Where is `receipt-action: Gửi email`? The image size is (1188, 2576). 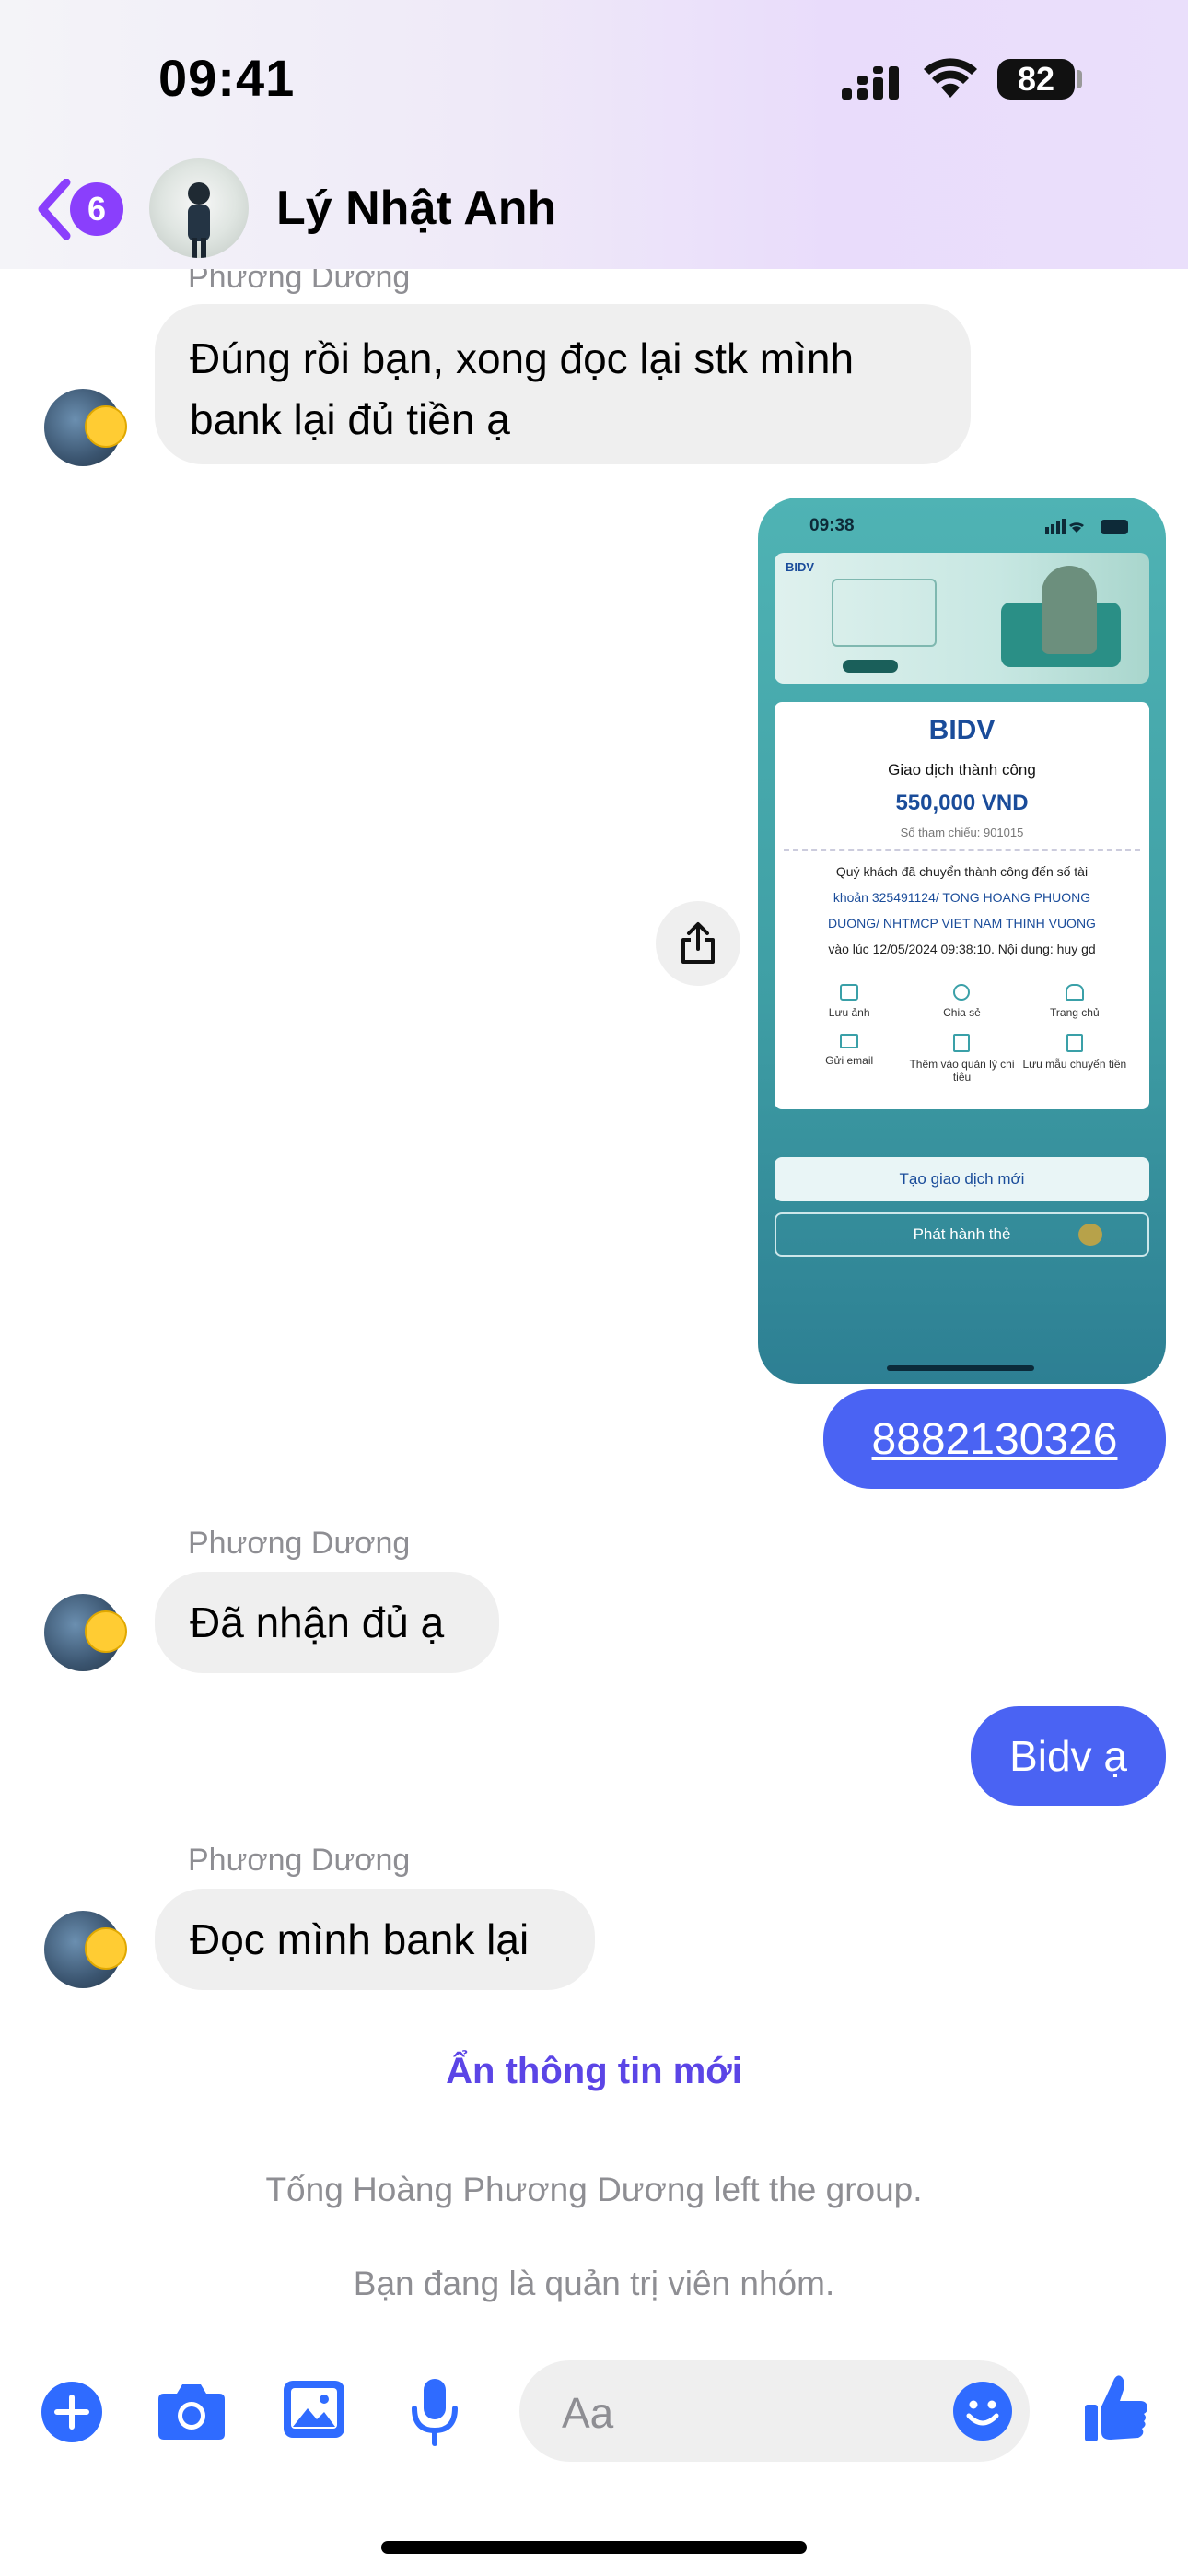 receipt-action: Gửi email is located at coordinates (849, 1058).